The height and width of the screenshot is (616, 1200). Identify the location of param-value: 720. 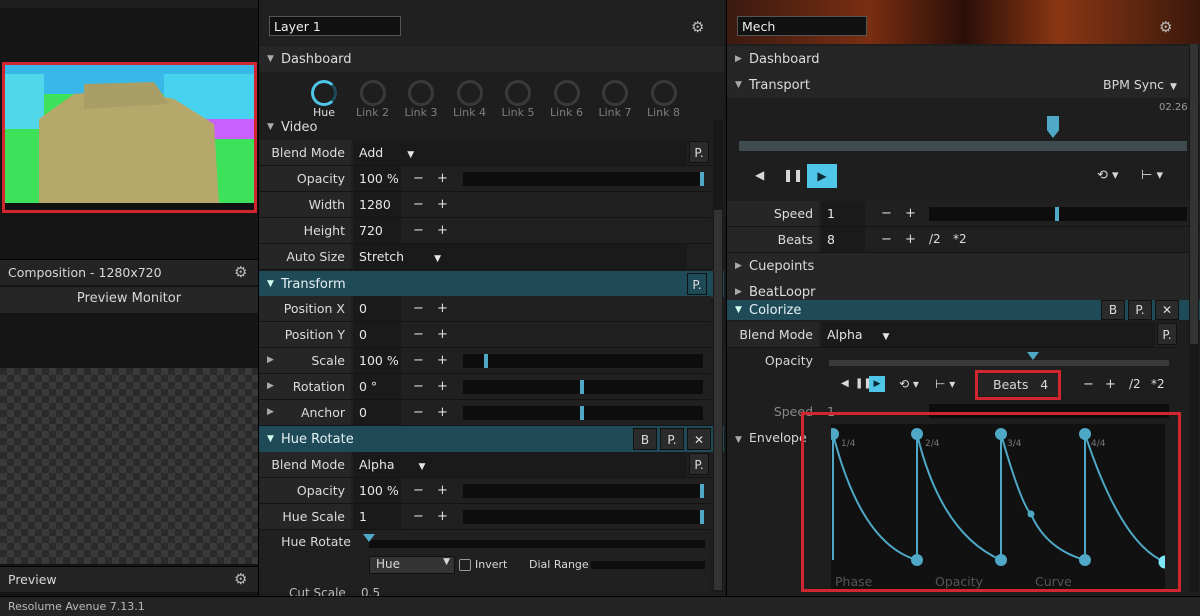
(377, 230).